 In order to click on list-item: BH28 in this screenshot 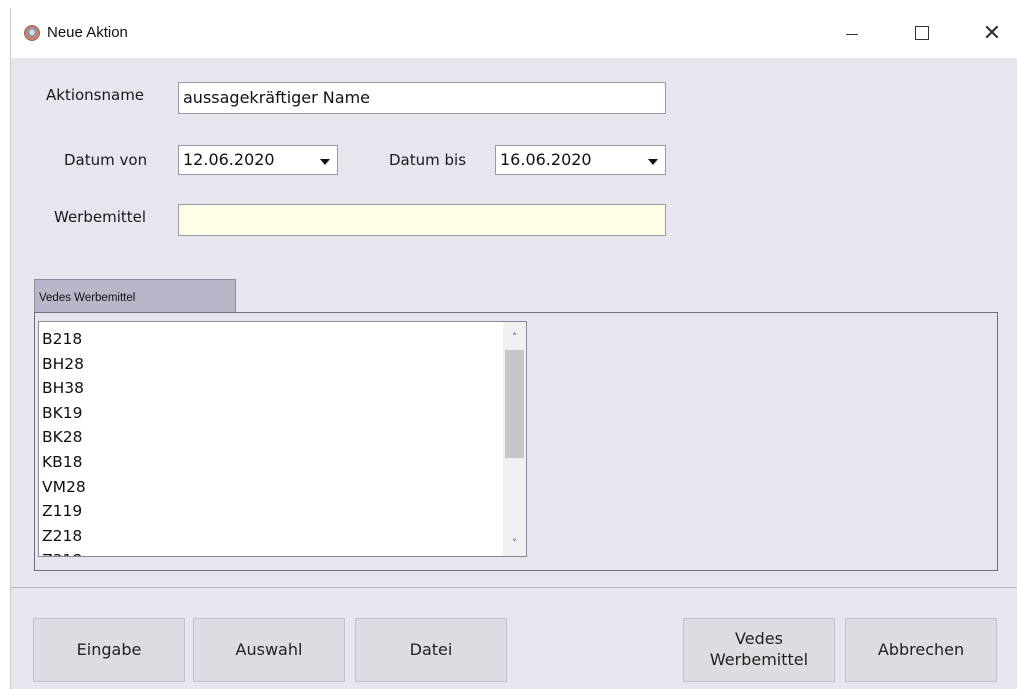, I will do `click(64, 364)`.